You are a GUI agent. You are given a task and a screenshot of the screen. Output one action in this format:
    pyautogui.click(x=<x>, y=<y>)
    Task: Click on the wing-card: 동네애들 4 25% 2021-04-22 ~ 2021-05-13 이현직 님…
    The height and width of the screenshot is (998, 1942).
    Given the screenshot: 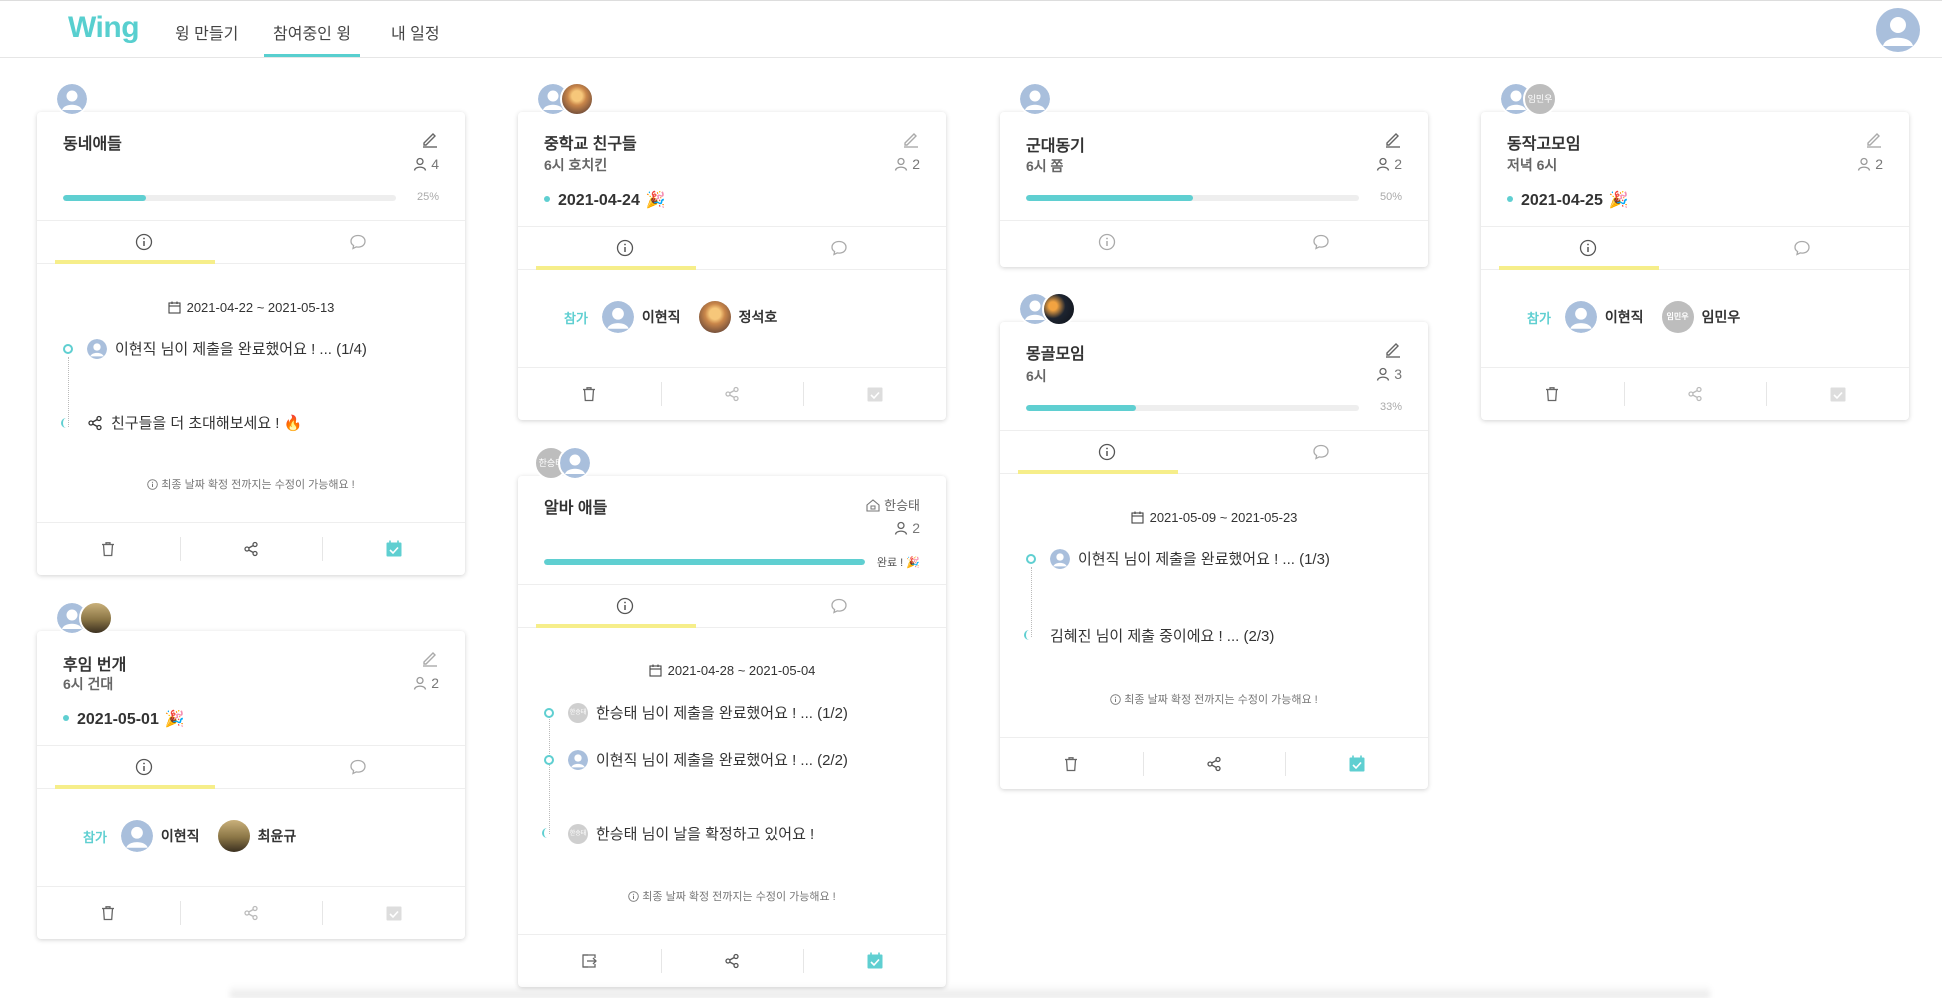 What is the action you would take?
    pyautogui.click(x=251, y=328)
    